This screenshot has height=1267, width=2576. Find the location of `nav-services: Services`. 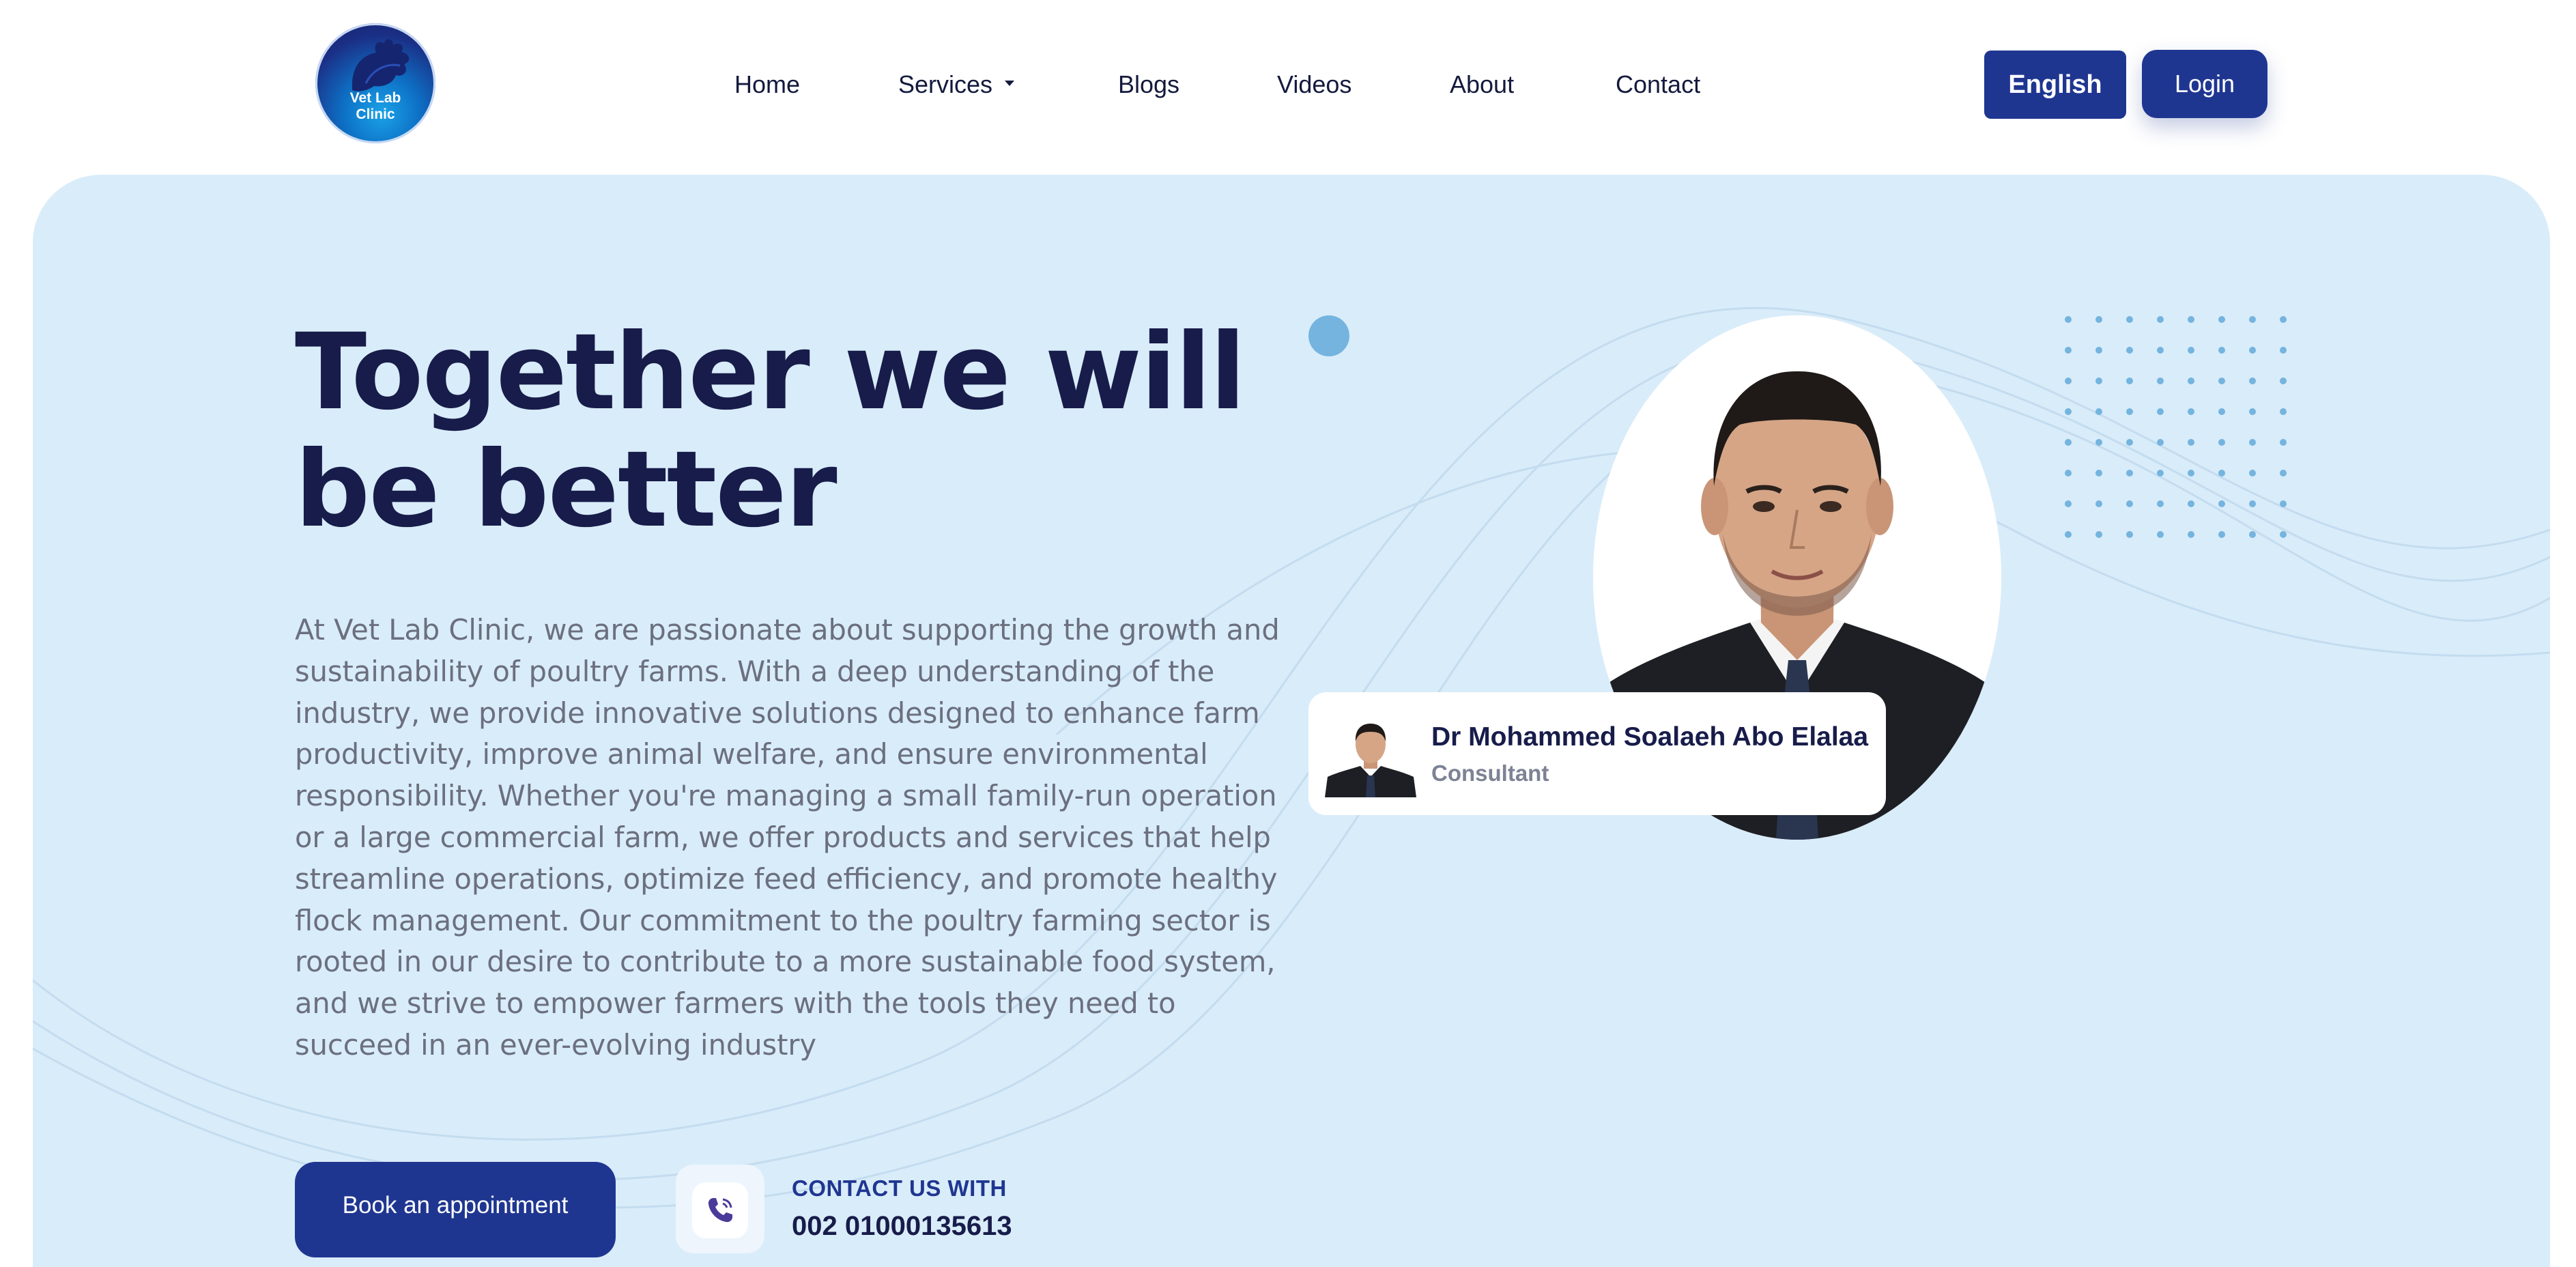

nav-services: Services is located at coordinates (956, 84).